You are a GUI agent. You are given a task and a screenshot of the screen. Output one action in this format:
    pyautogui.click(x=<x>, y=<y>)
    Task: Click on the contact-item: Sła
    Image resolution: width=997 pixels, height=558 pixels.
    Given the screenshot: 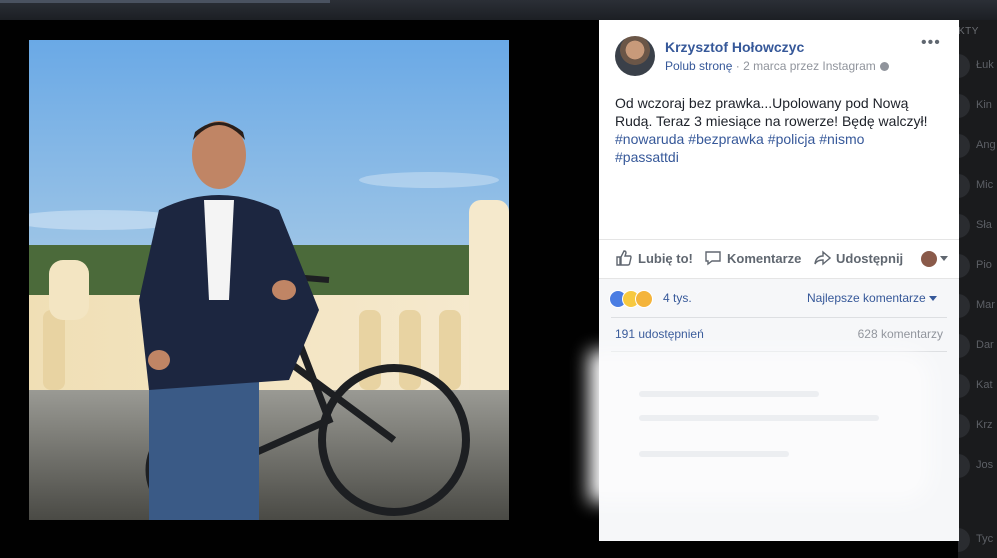 What is the action you would take?
    pyautogui.click(x=977, y=228)
    